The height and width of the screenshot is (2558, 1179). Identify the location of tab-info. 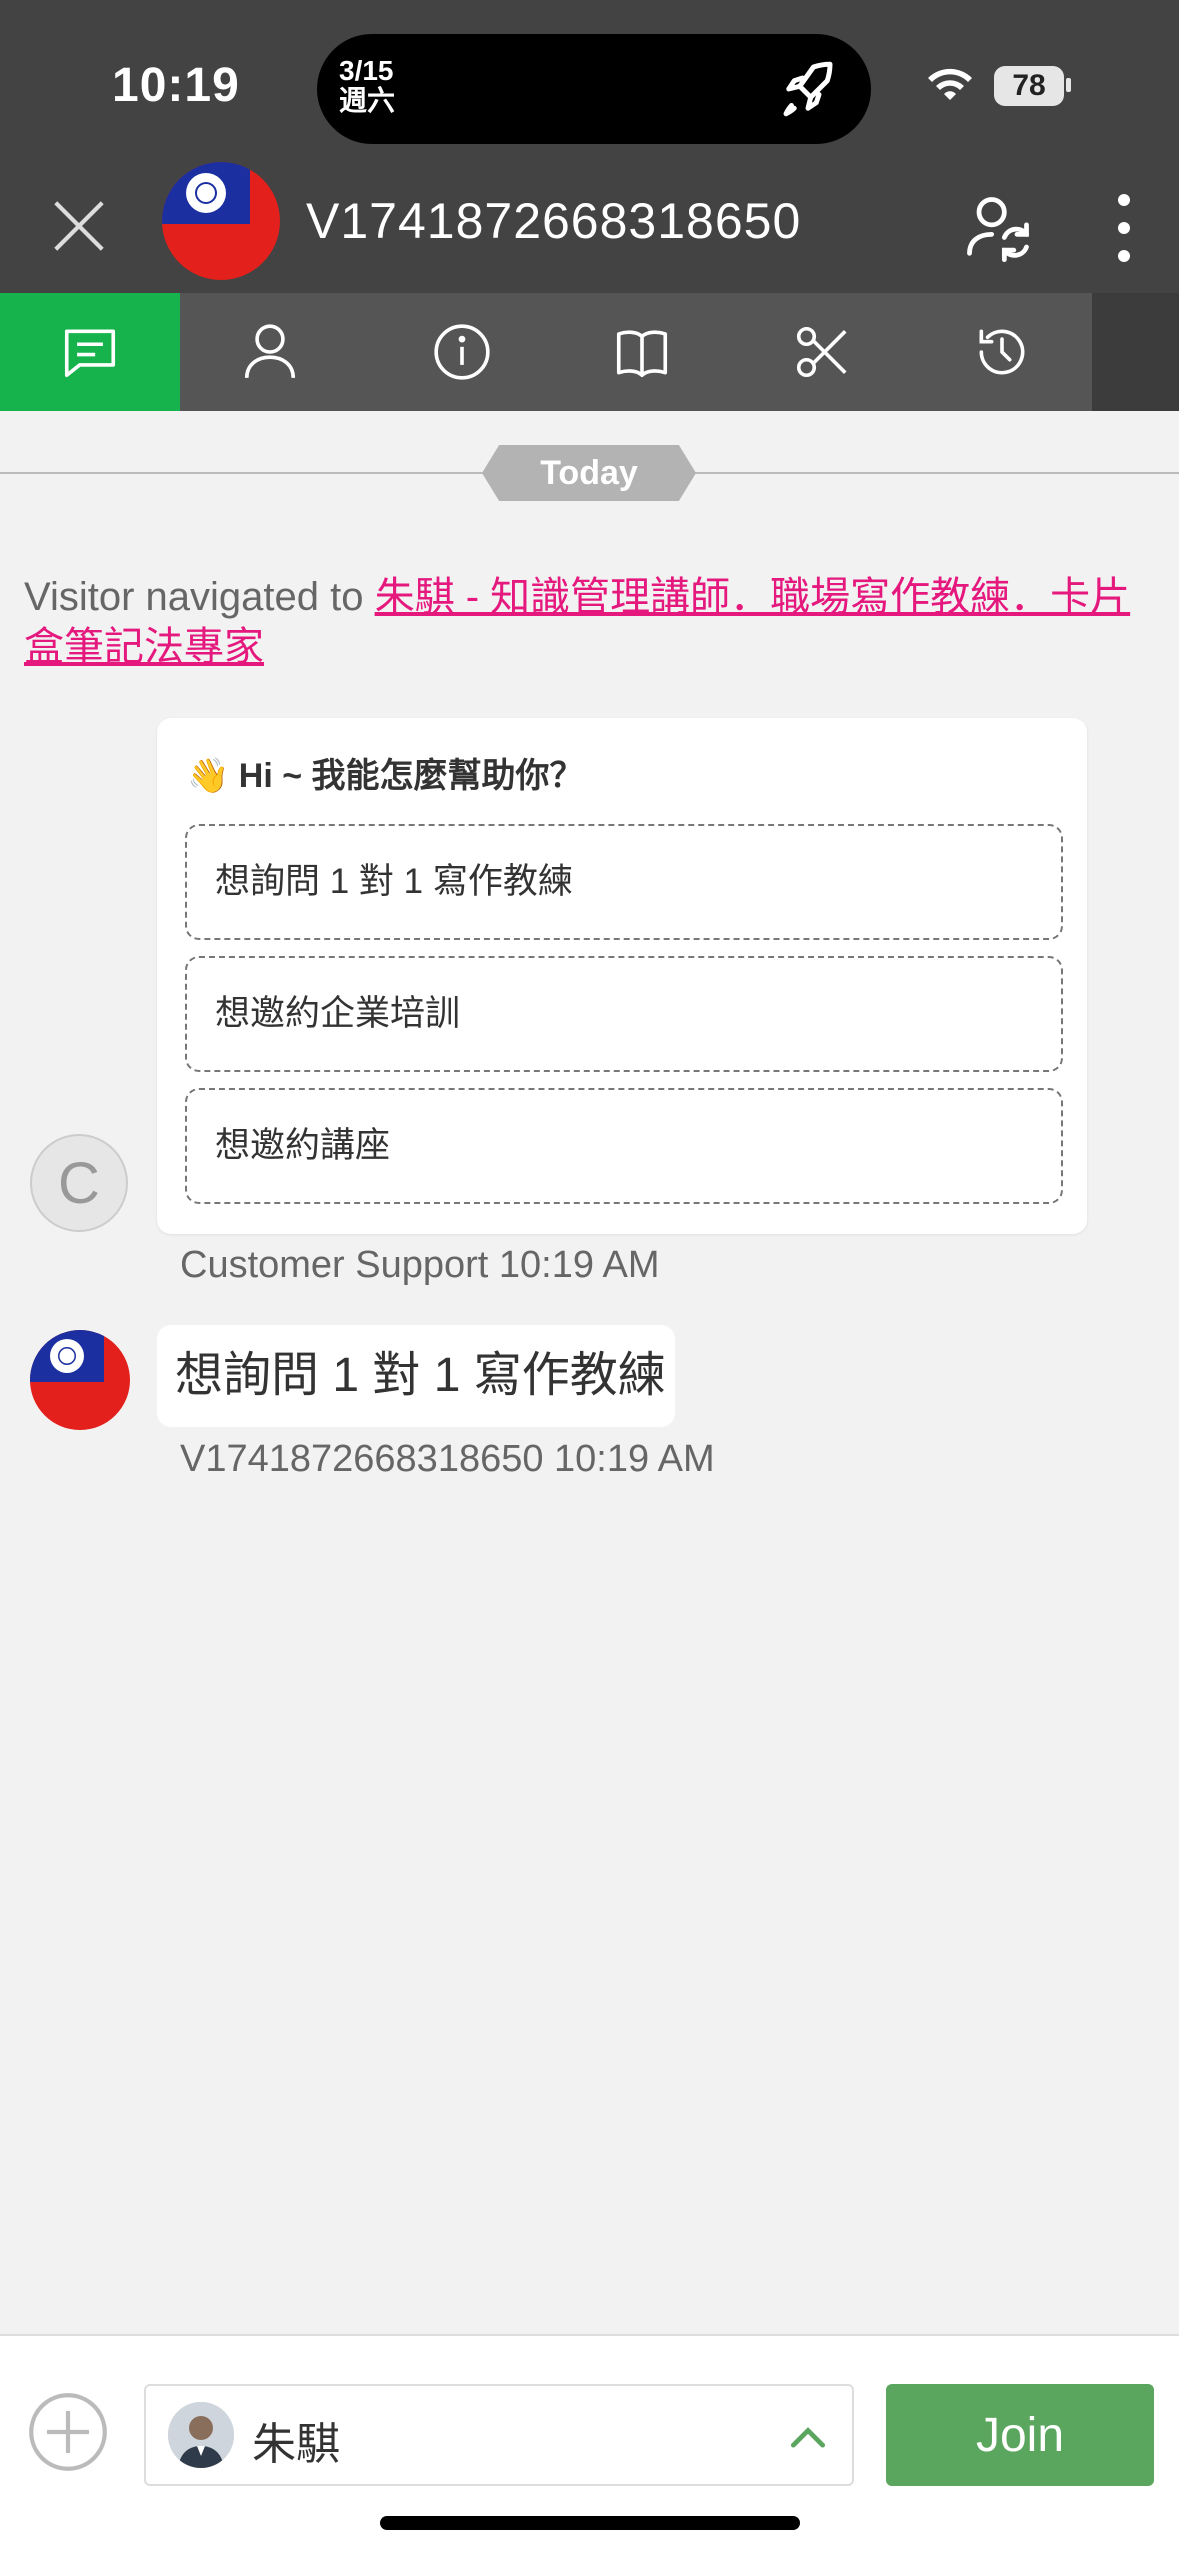
(462, 352).